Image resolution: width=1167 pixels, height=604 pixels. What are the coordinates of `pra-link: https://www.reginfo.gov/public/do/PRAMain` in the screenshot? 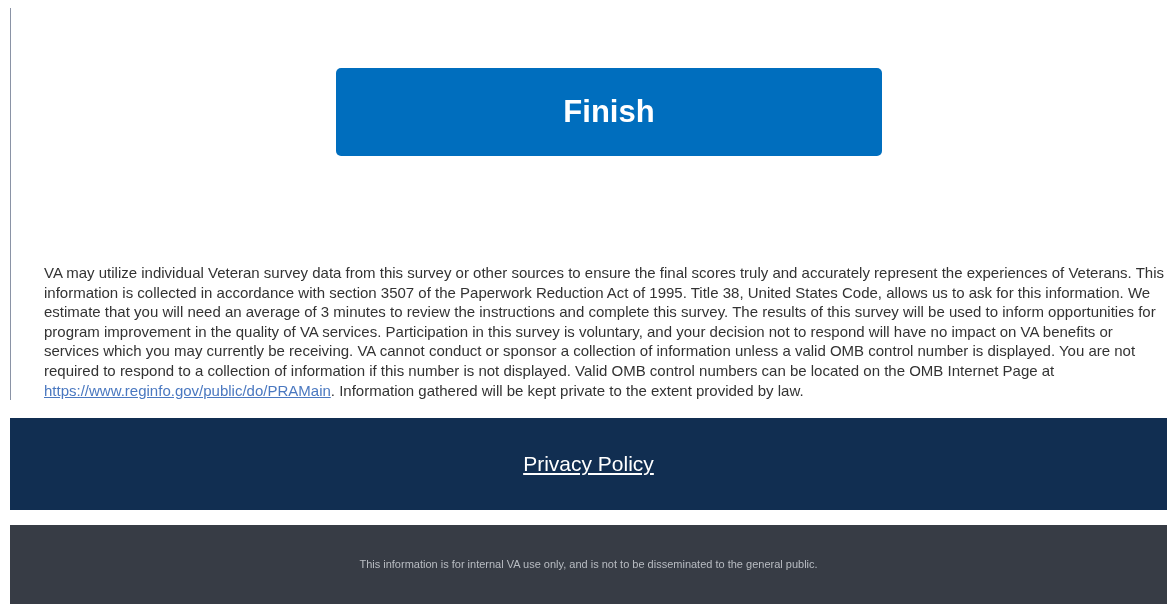 It's located at (187, 390).